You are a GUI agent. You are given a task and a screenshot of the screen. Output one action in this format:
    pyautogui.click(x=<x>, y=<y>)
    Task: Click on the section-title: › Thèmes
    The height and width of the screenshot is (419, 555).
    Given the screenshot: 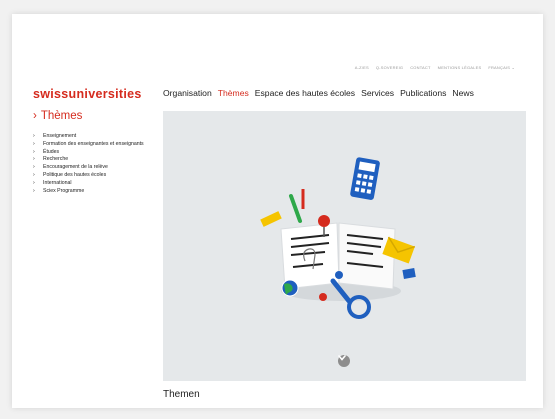 What is the action you would take?
    pyautogui.click(x=57, y=116)
    